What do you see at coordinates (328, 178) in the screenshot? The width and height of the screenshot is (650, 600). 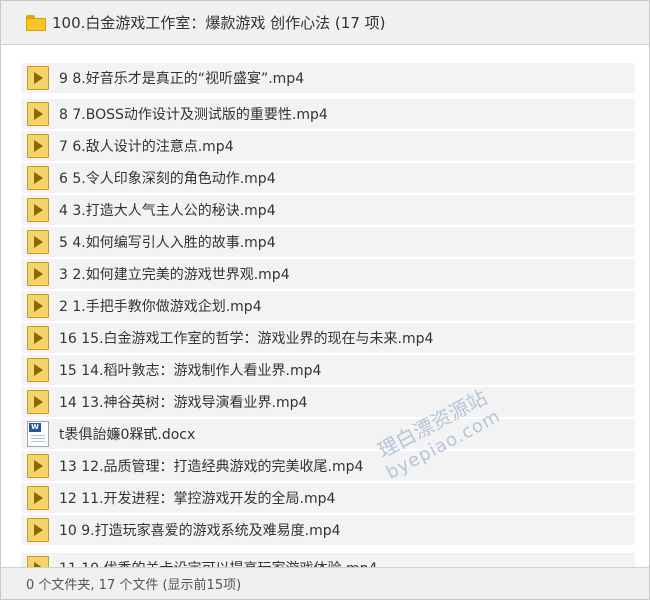 I see `file-row: 6 5.令人印象深刻的角色动作.mp4` at bounding box center [328, 178].